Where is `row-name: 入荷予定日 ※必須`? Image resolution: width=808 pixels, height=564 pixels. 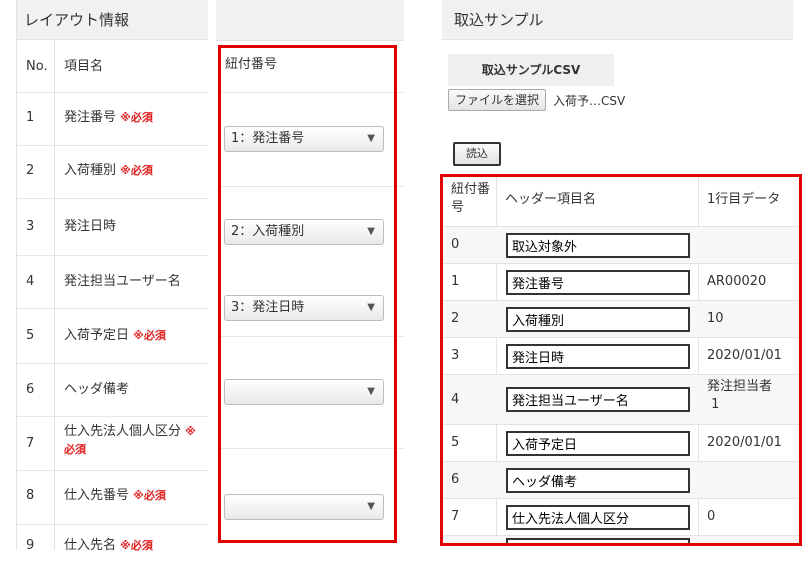 row-name: 入荷予定日 ※必須 is located at coordinates (115, 336).